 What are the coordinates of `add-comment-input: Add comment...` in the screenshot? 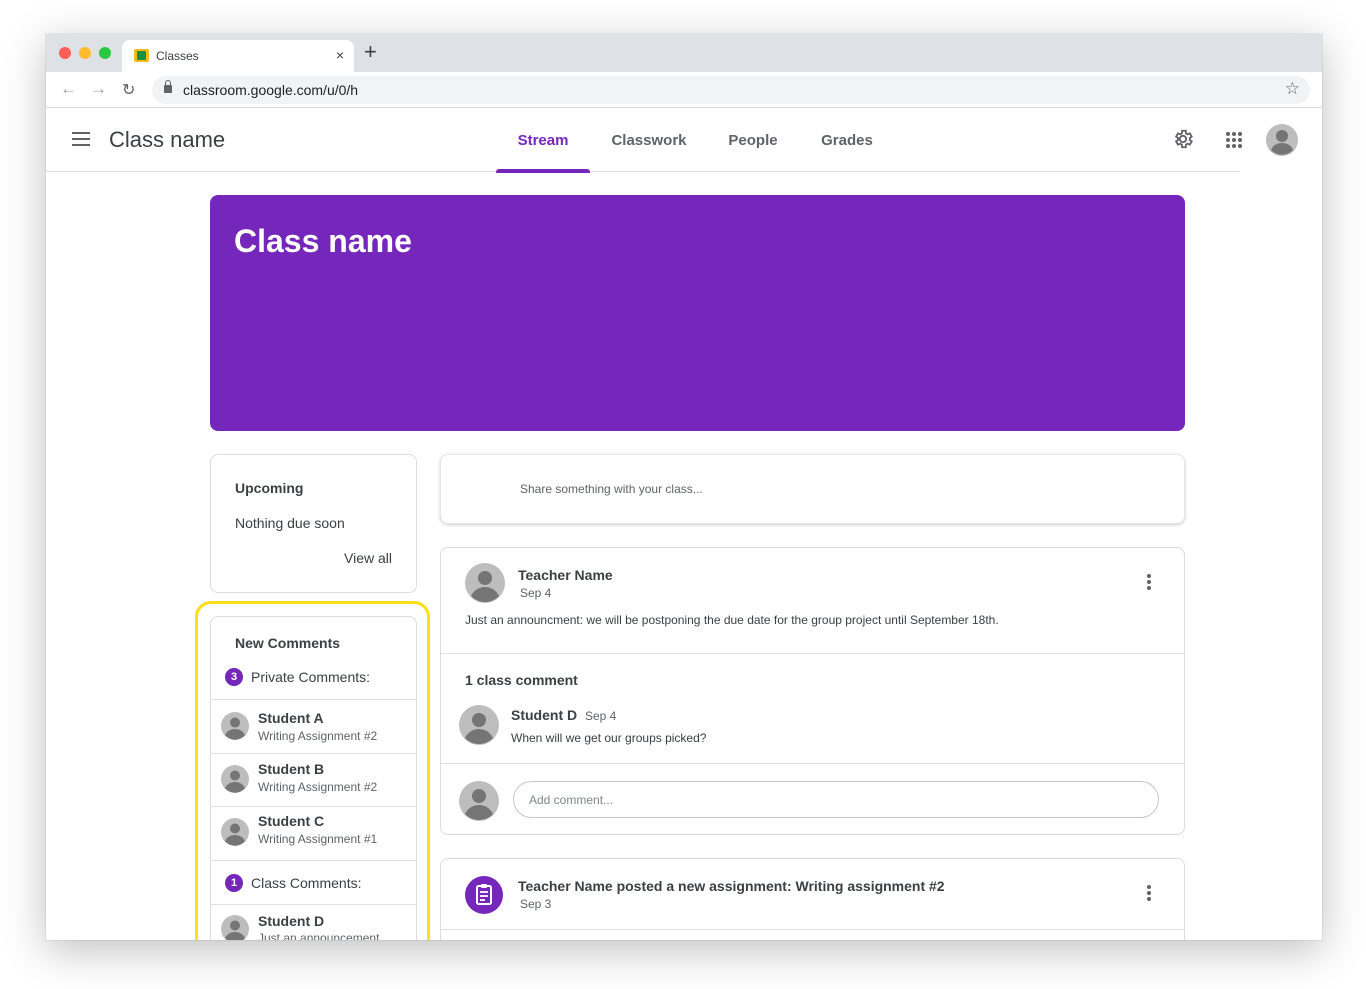 It's located at (836, 799).